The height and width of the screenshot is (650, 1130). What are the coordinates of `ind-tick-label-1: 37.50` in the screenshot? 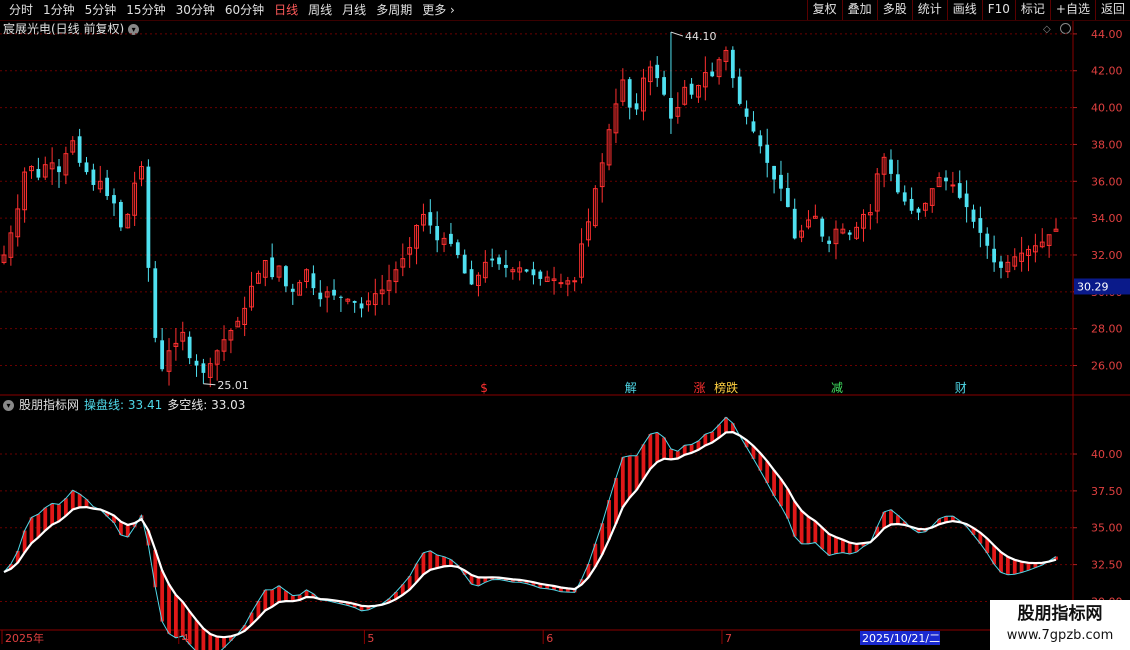 It's located at (1107, 491).